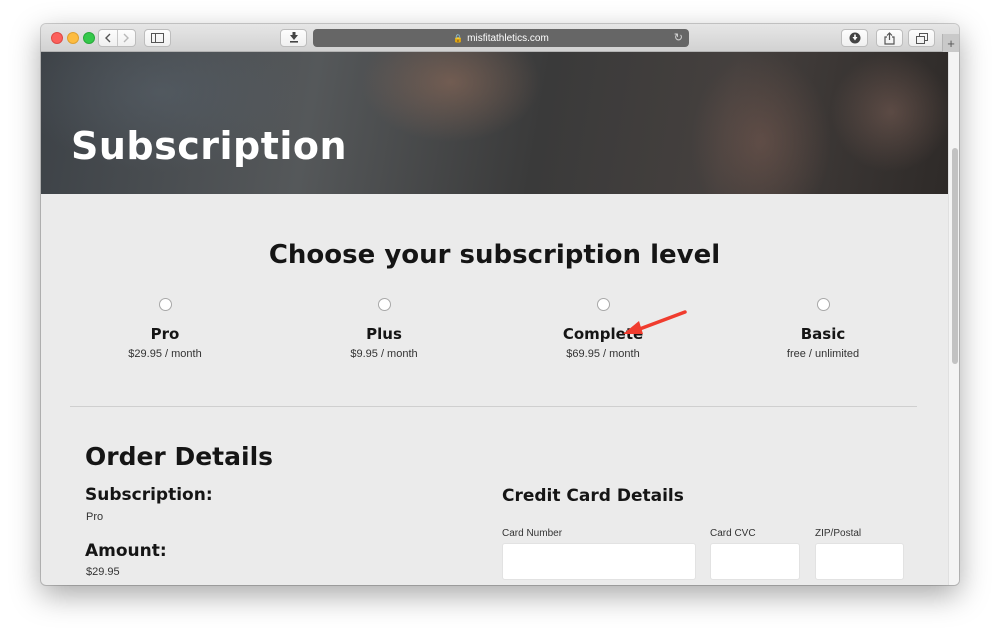 This screenshot has width=1000, height=644. I want to click on credit-card-heading: Credit Card Details, so click(593, 496).